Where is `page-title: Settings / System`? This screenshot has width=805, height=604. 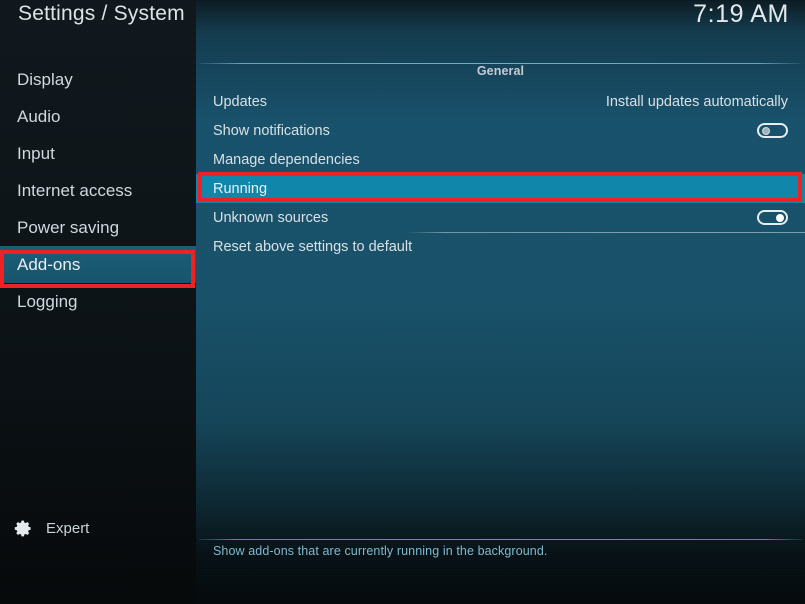
page-title: Settings / System is located at coordinates (101, 13).